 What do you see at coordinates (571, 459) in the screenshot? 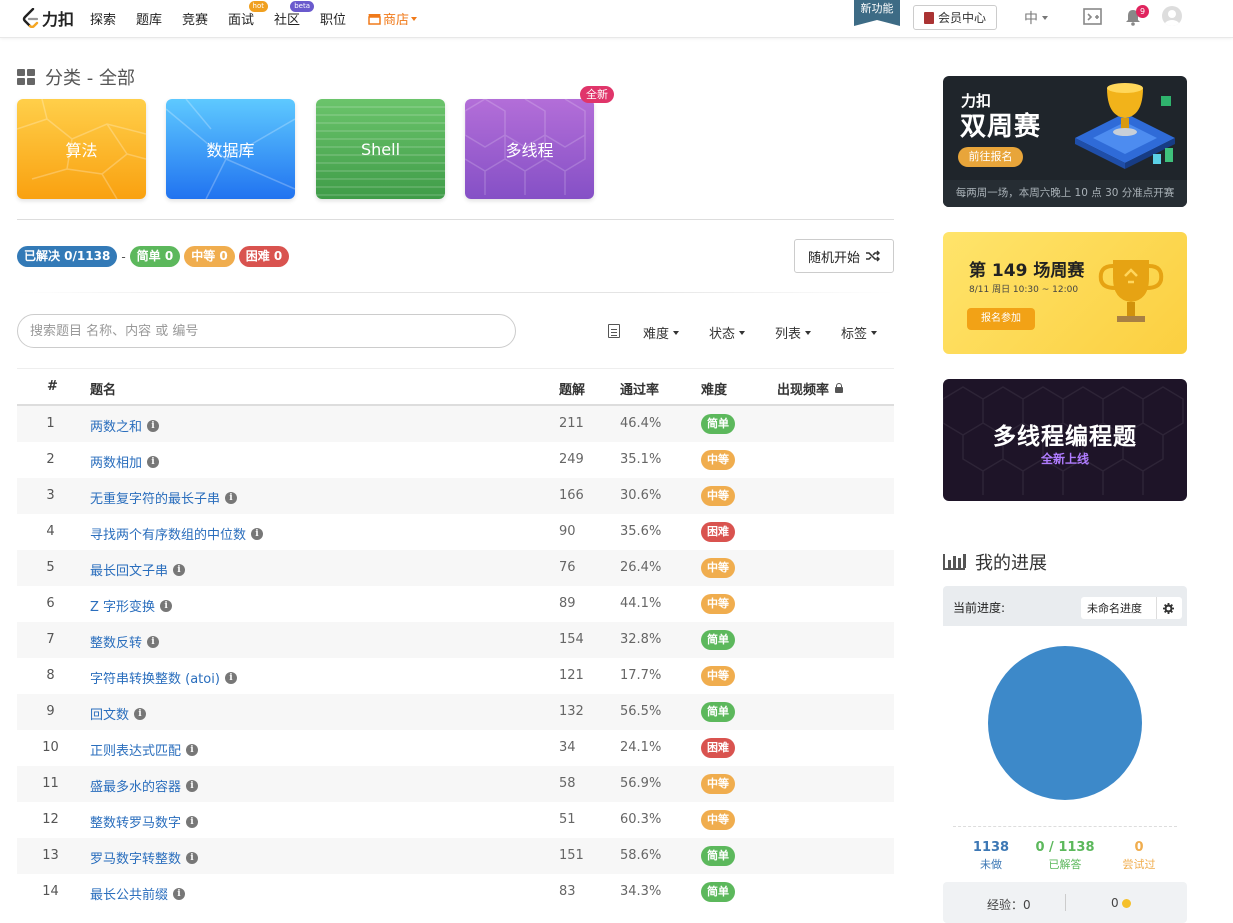
I see `solution-count: 249` at bounding box center [571, 459].